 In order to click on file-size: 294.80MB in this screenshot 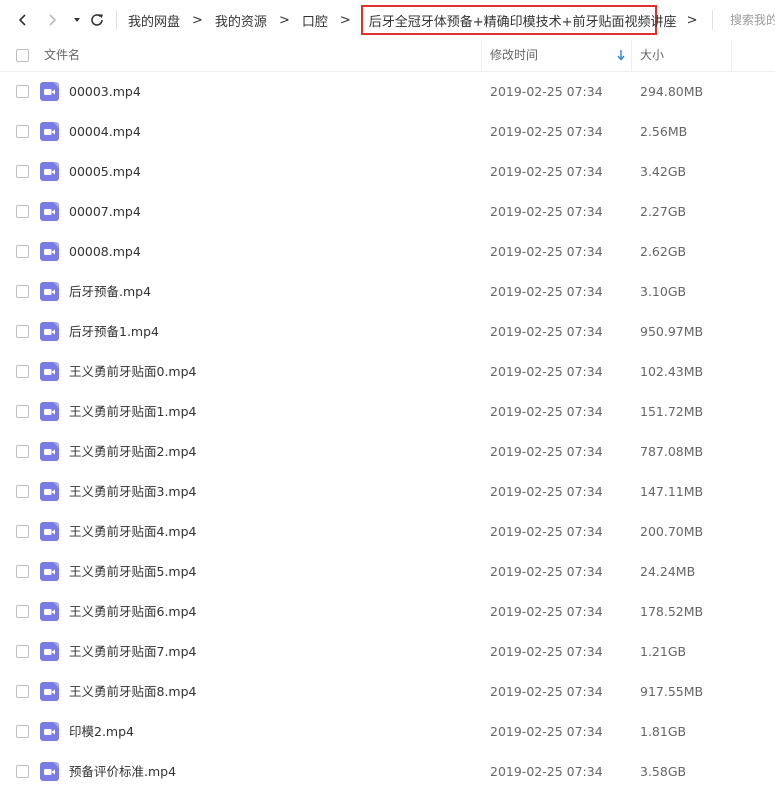, I will do `click(672, 91)`.